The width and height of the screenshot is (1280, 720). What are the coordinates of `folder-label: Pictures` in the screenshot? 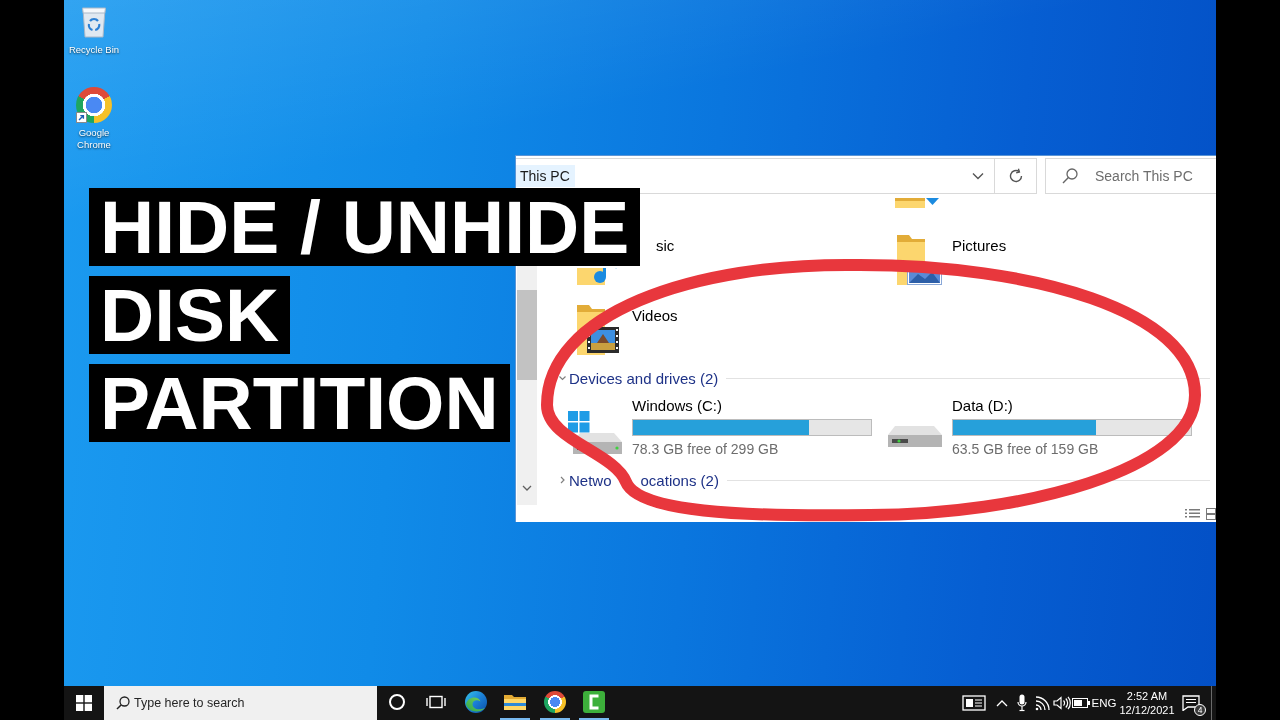 It's located at (979, 246).